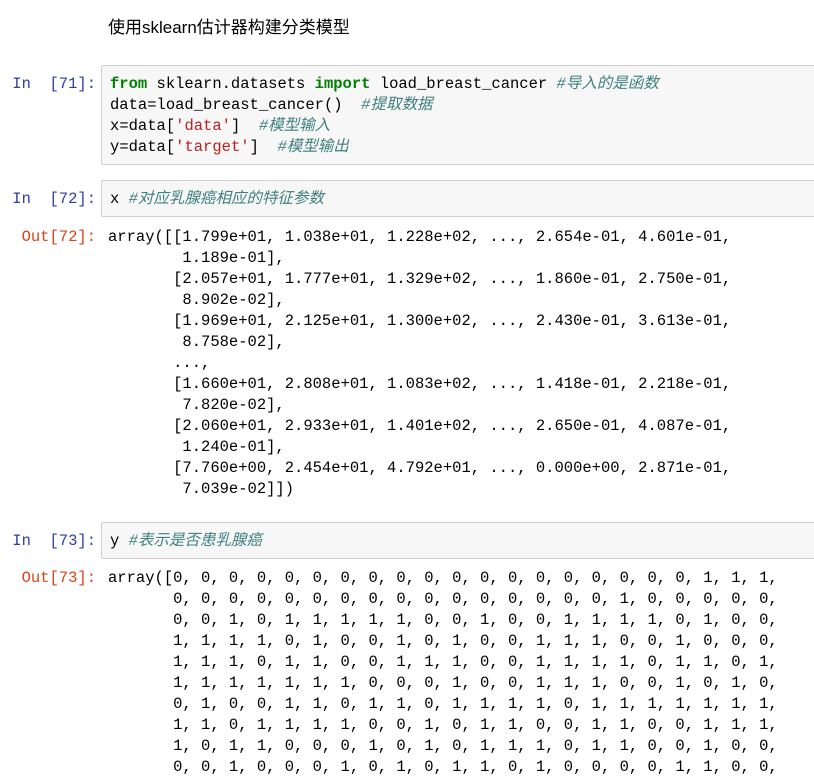 This screenshot has width=814, height=778. I want to click on markdown-text: 使用sklearn估计器构建分类模型, so click(229, 27).